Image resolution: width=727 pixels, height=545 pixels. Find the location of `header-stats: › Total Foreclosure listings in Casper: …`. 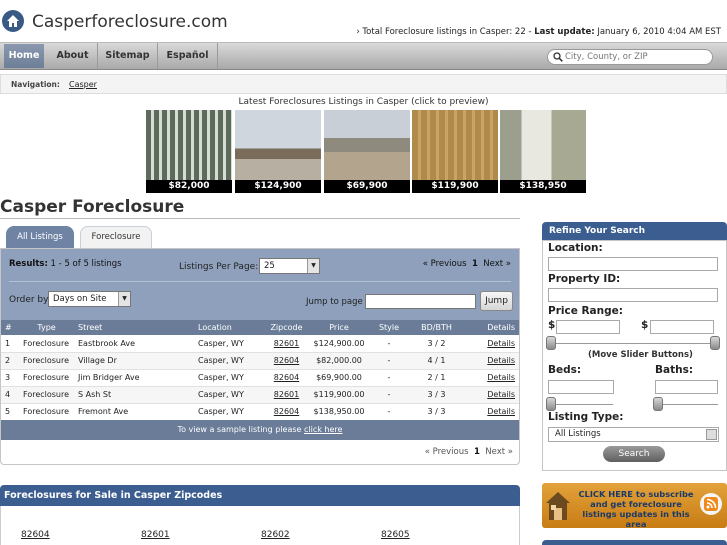

header-stats: › Total Foreclosure listings in Casper: … is located at coordinates (538, 32).